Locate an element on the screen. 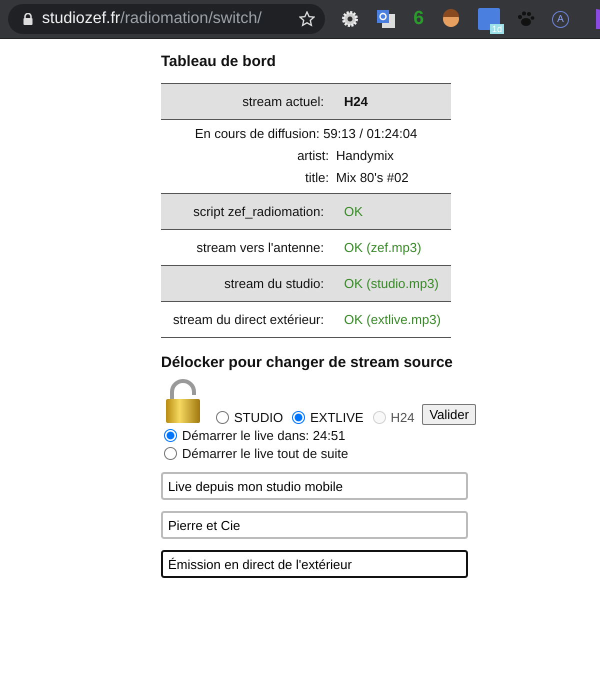 The image size is (600, 675). radio-label: Démarrer le live dans: 24:51 is located at coordinates (264, 435).